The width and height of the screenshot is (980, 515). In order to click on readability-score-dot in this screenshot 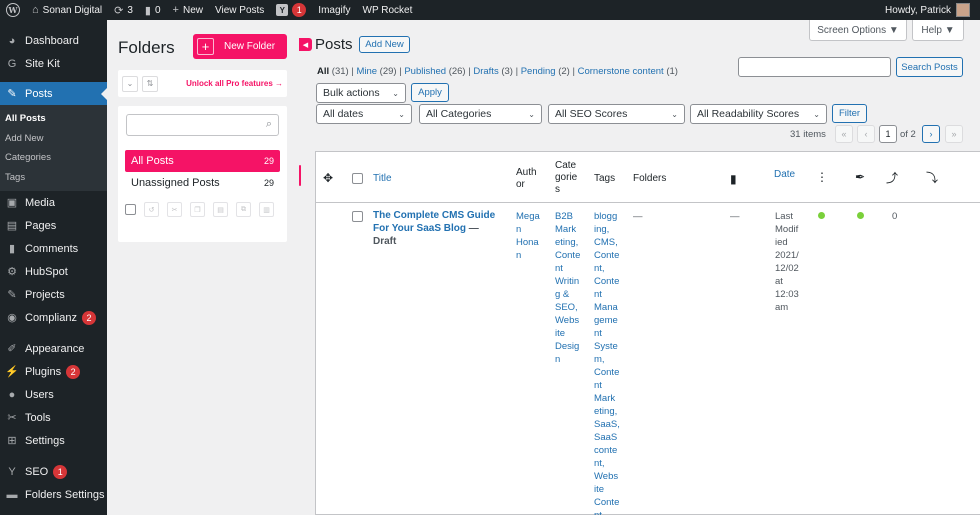, I will do `click(860, 215)`.